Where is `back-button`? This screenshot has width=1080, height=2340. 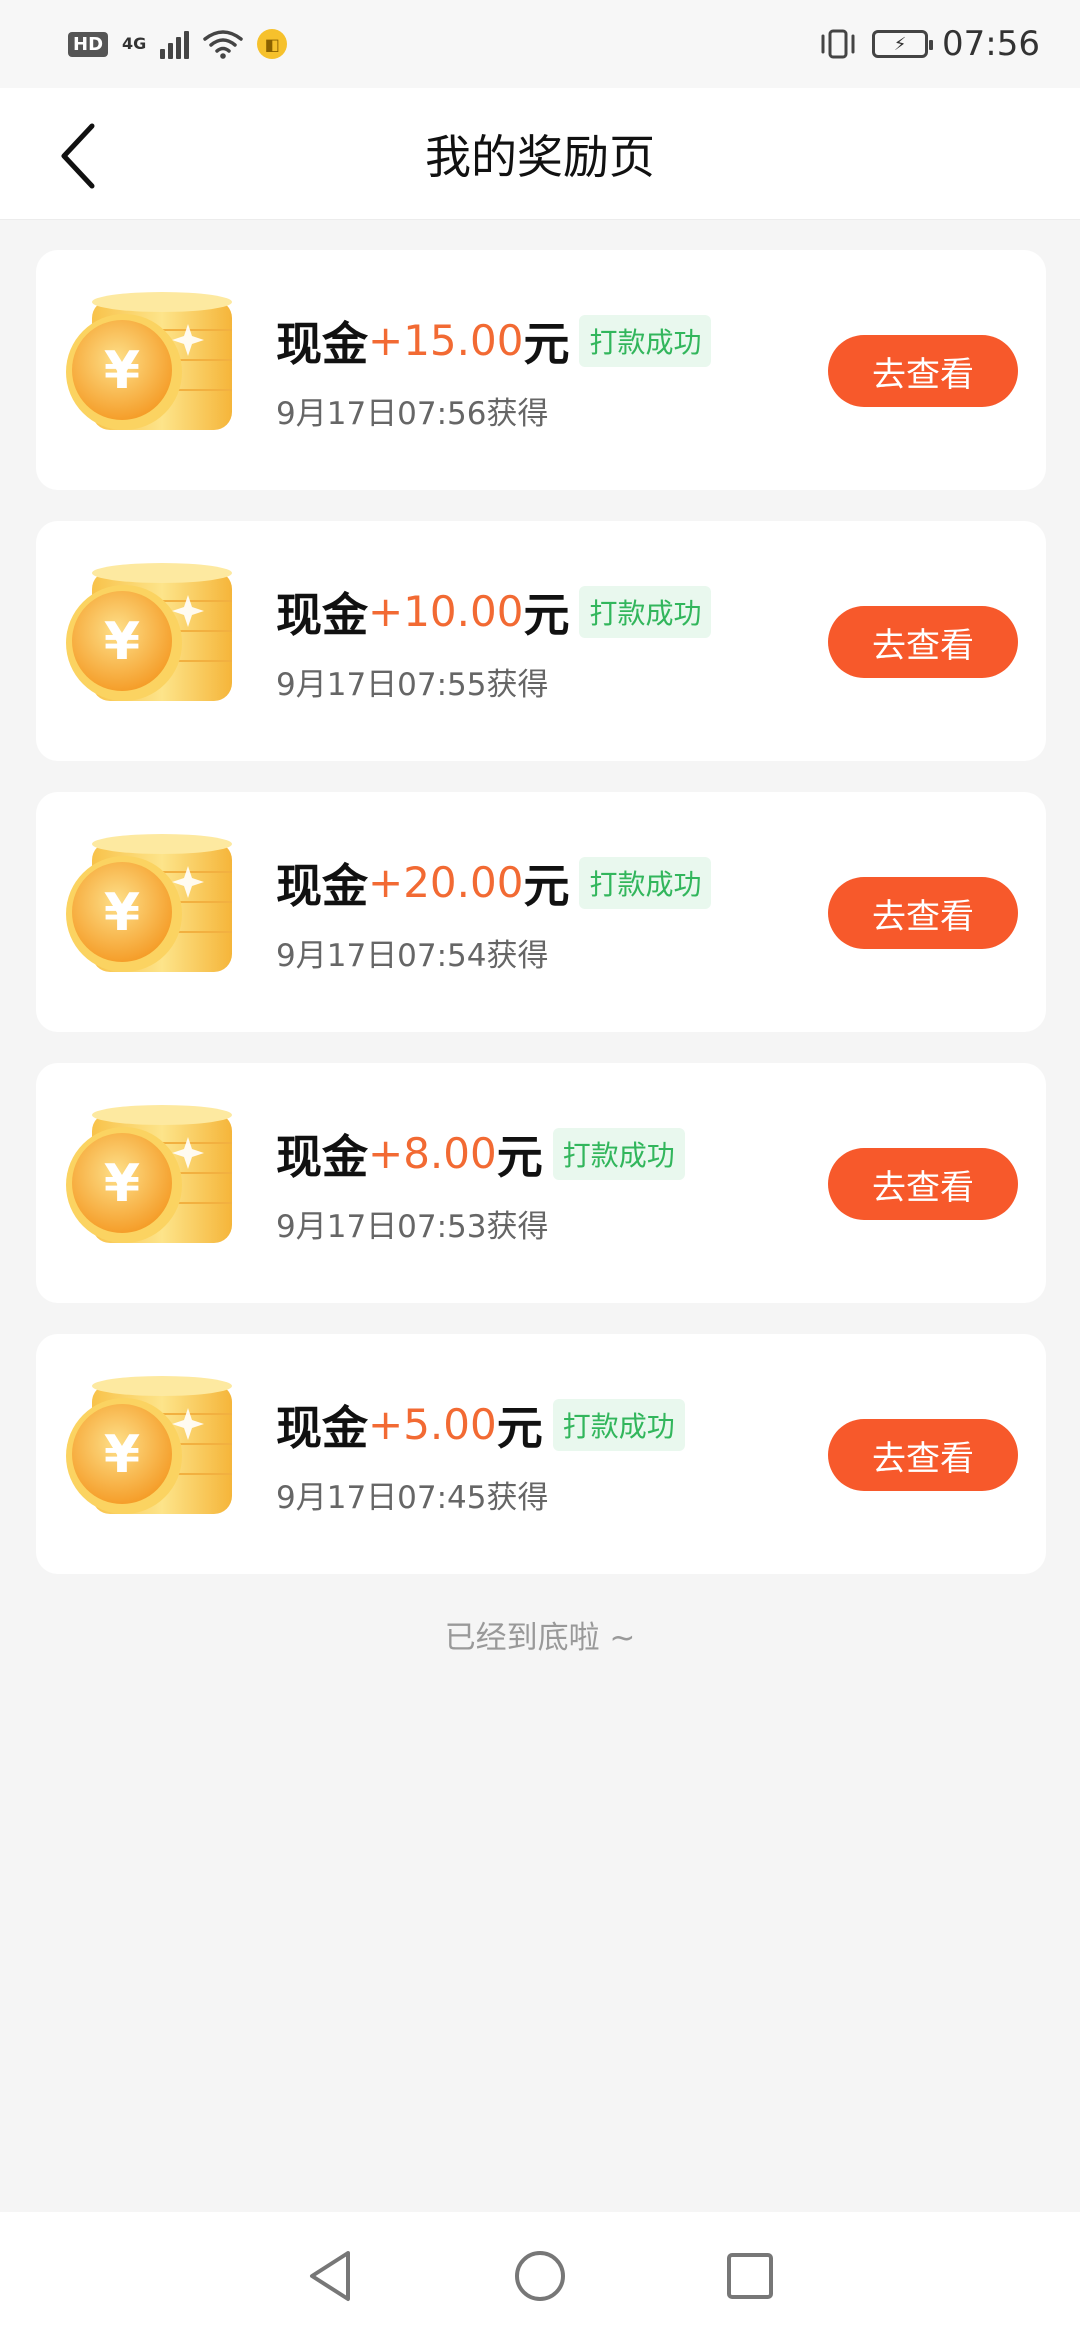 back-button is located at coordinates (78, 156).